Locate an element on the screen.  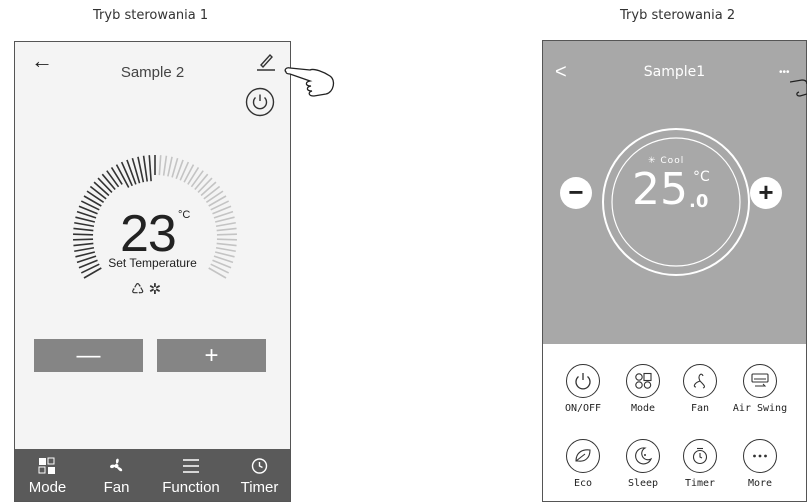
clock-icon is located at coordinates (259, 466).